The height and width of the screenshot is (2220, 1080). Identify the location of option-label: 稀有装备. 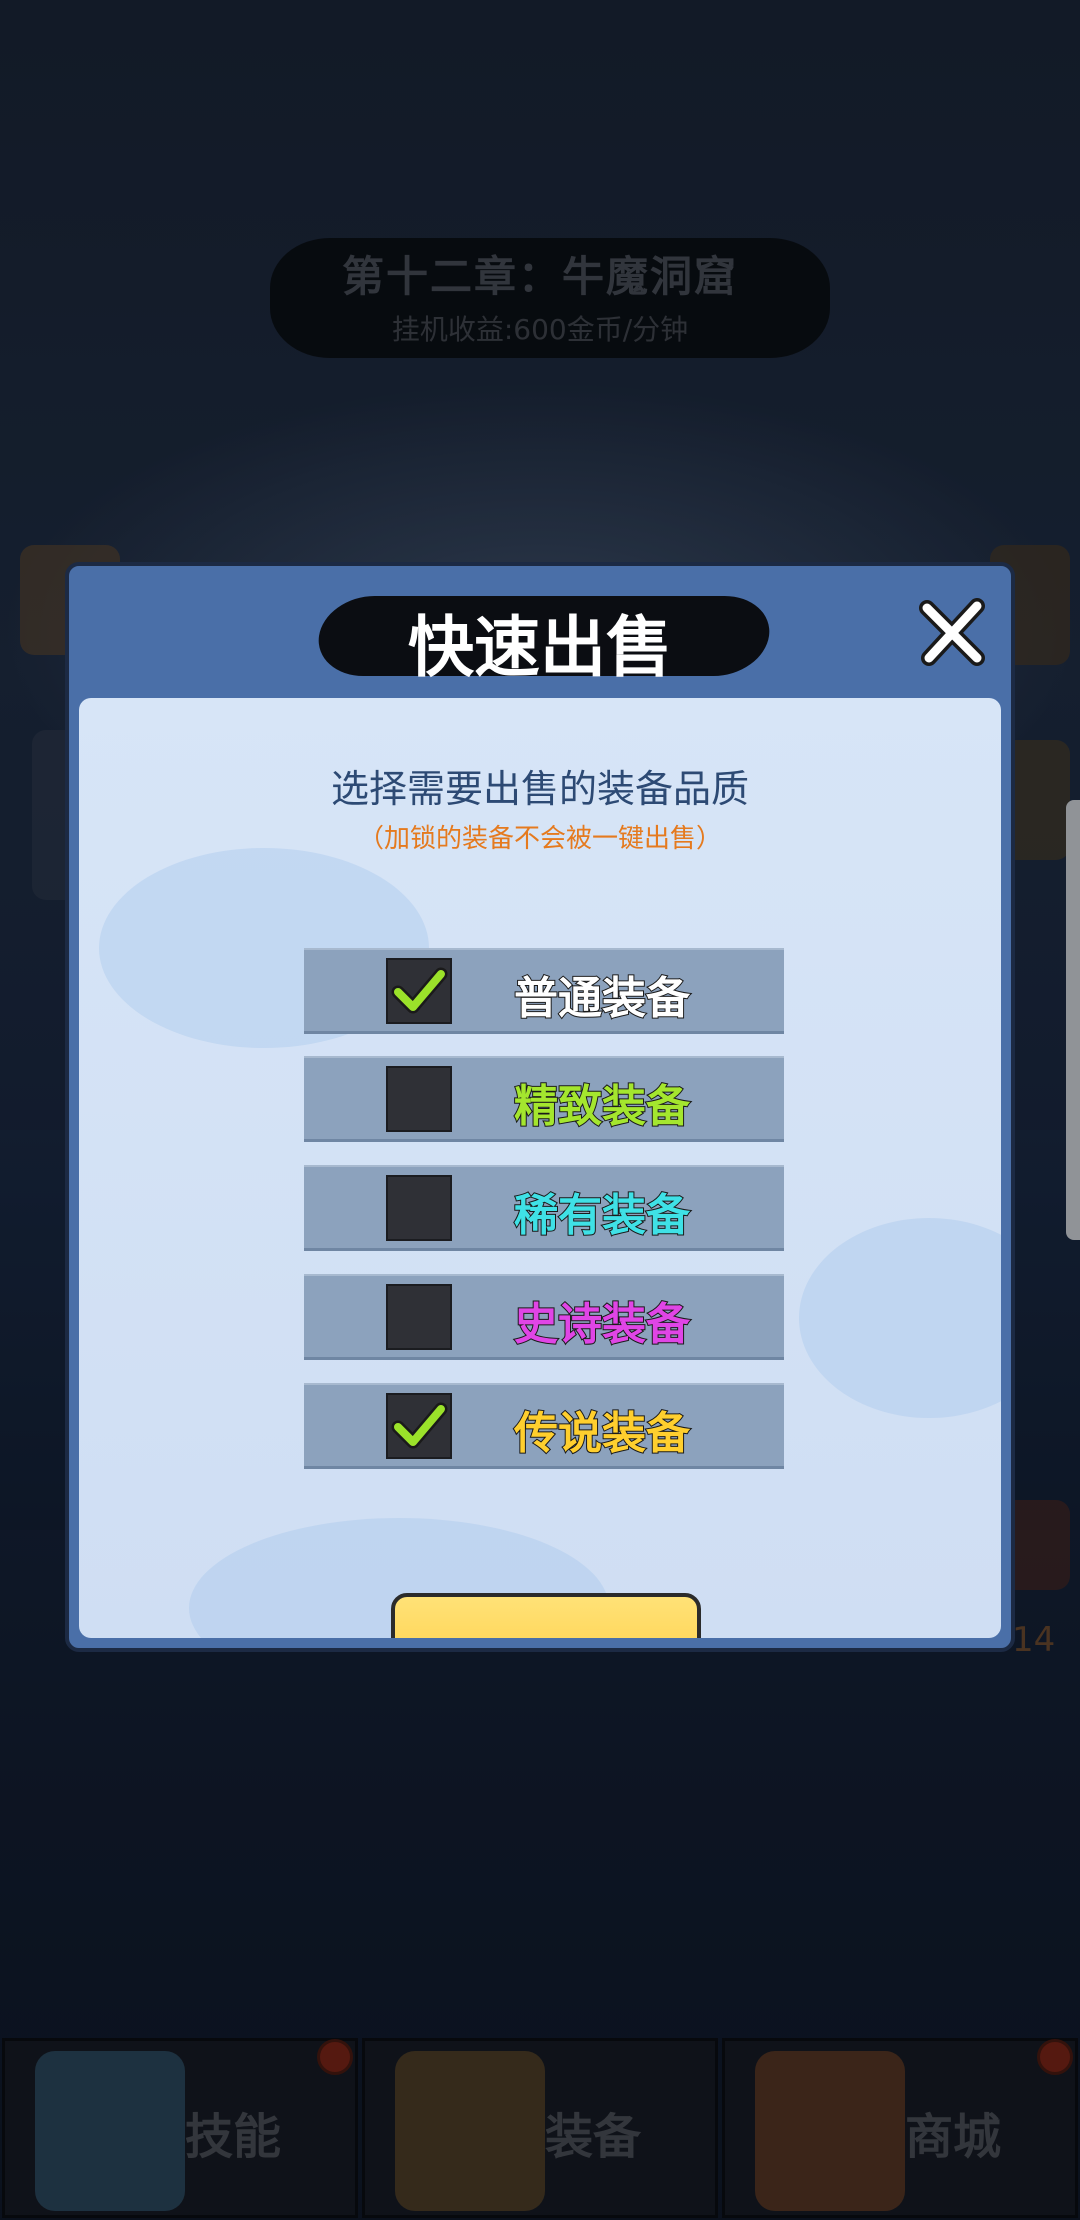
(602, 1215).